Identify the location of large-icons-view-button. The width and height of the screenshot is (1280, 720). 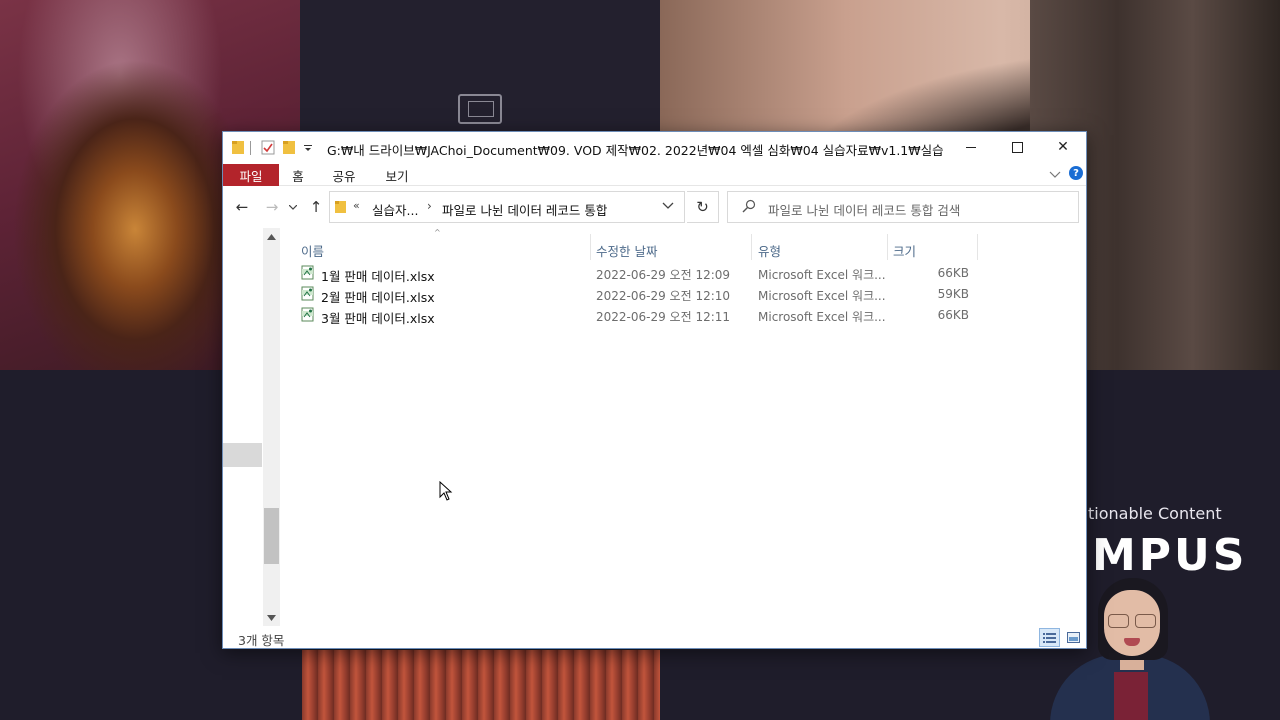
(1073, 637).